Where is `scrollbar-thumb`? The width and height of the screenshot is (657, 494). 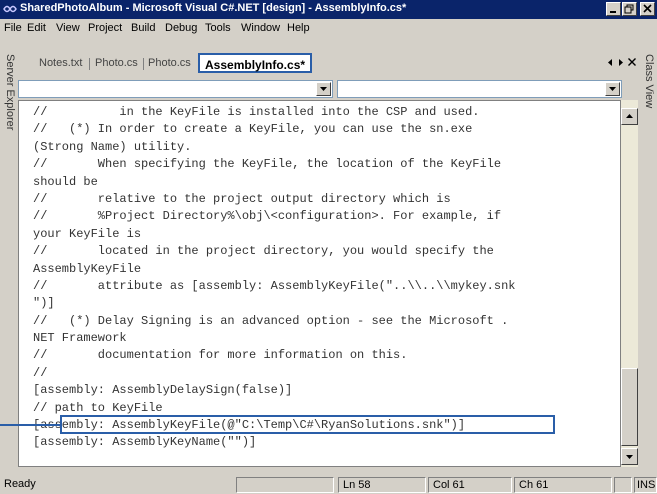
scrollbar-thumb is located at coordinates (629, 407).